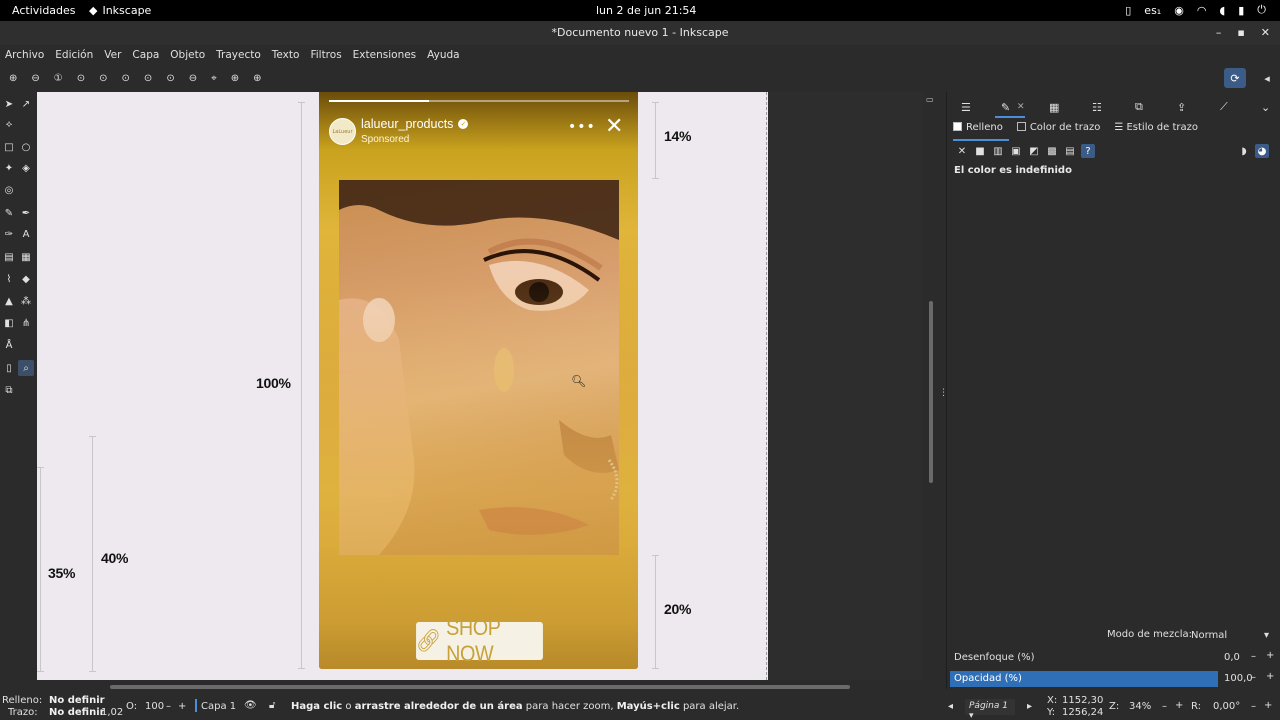 This screenshot has height=720, width=1280. I want to click on menu-ver: Ver, so click(112, 55).